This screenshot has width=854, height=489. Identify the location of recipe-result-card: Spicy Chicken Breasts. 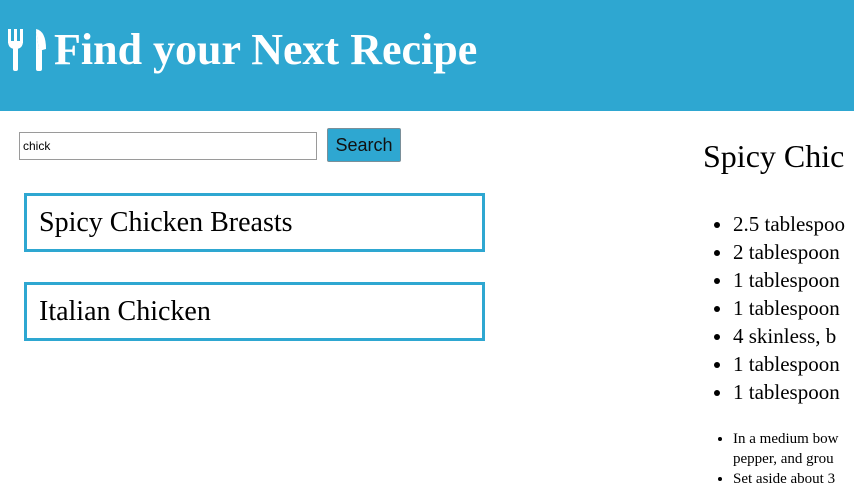
(254, 222).